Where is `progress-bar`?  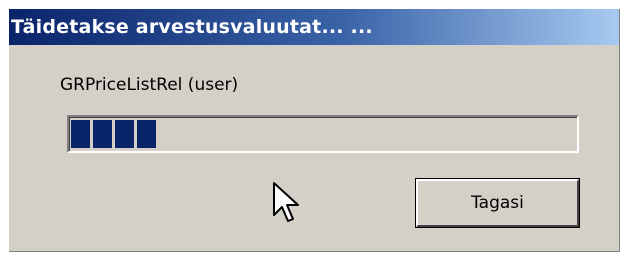
progress-bar is located at coordinates (323, 134).